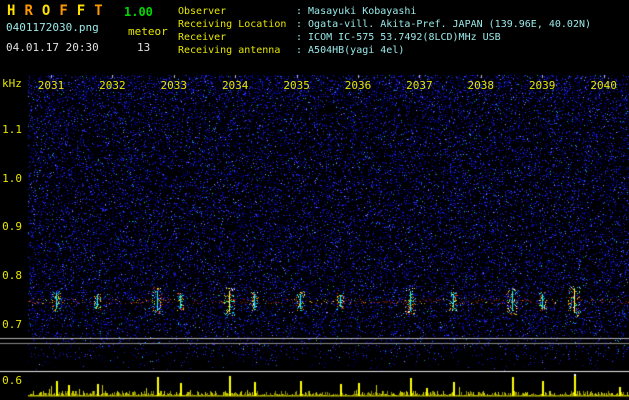 The width and height of the screenshot is (629, 400). What do you see at coordinates (51, 85) in the screenshot?
I see `time-label-2031: 2031` at bounding box center [51, 85].